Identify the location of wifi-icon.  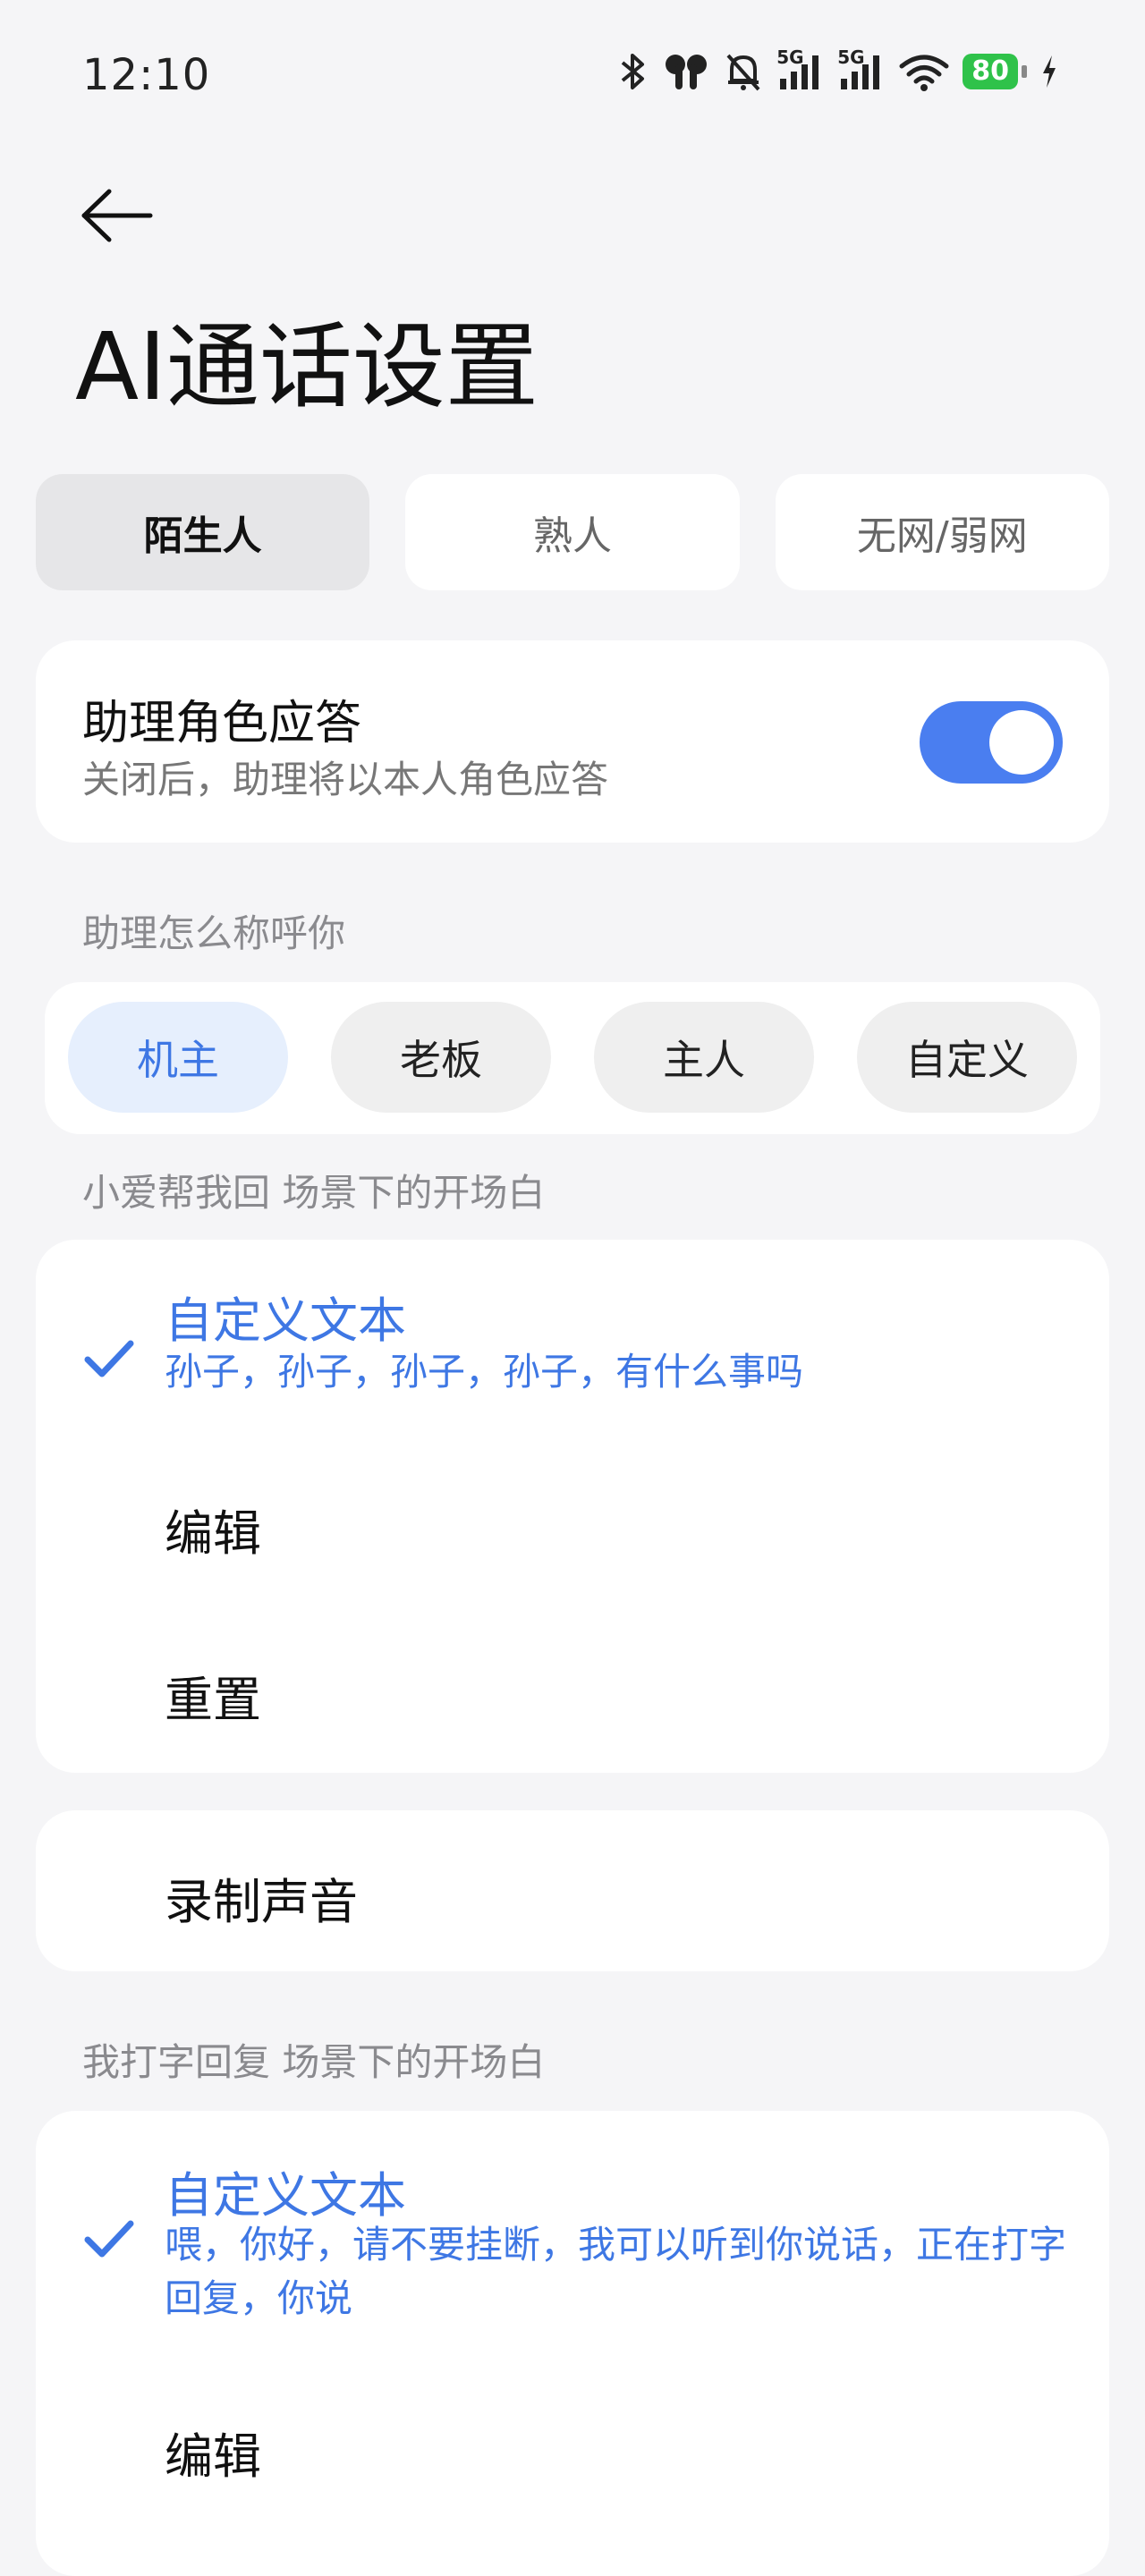
(924, 73).